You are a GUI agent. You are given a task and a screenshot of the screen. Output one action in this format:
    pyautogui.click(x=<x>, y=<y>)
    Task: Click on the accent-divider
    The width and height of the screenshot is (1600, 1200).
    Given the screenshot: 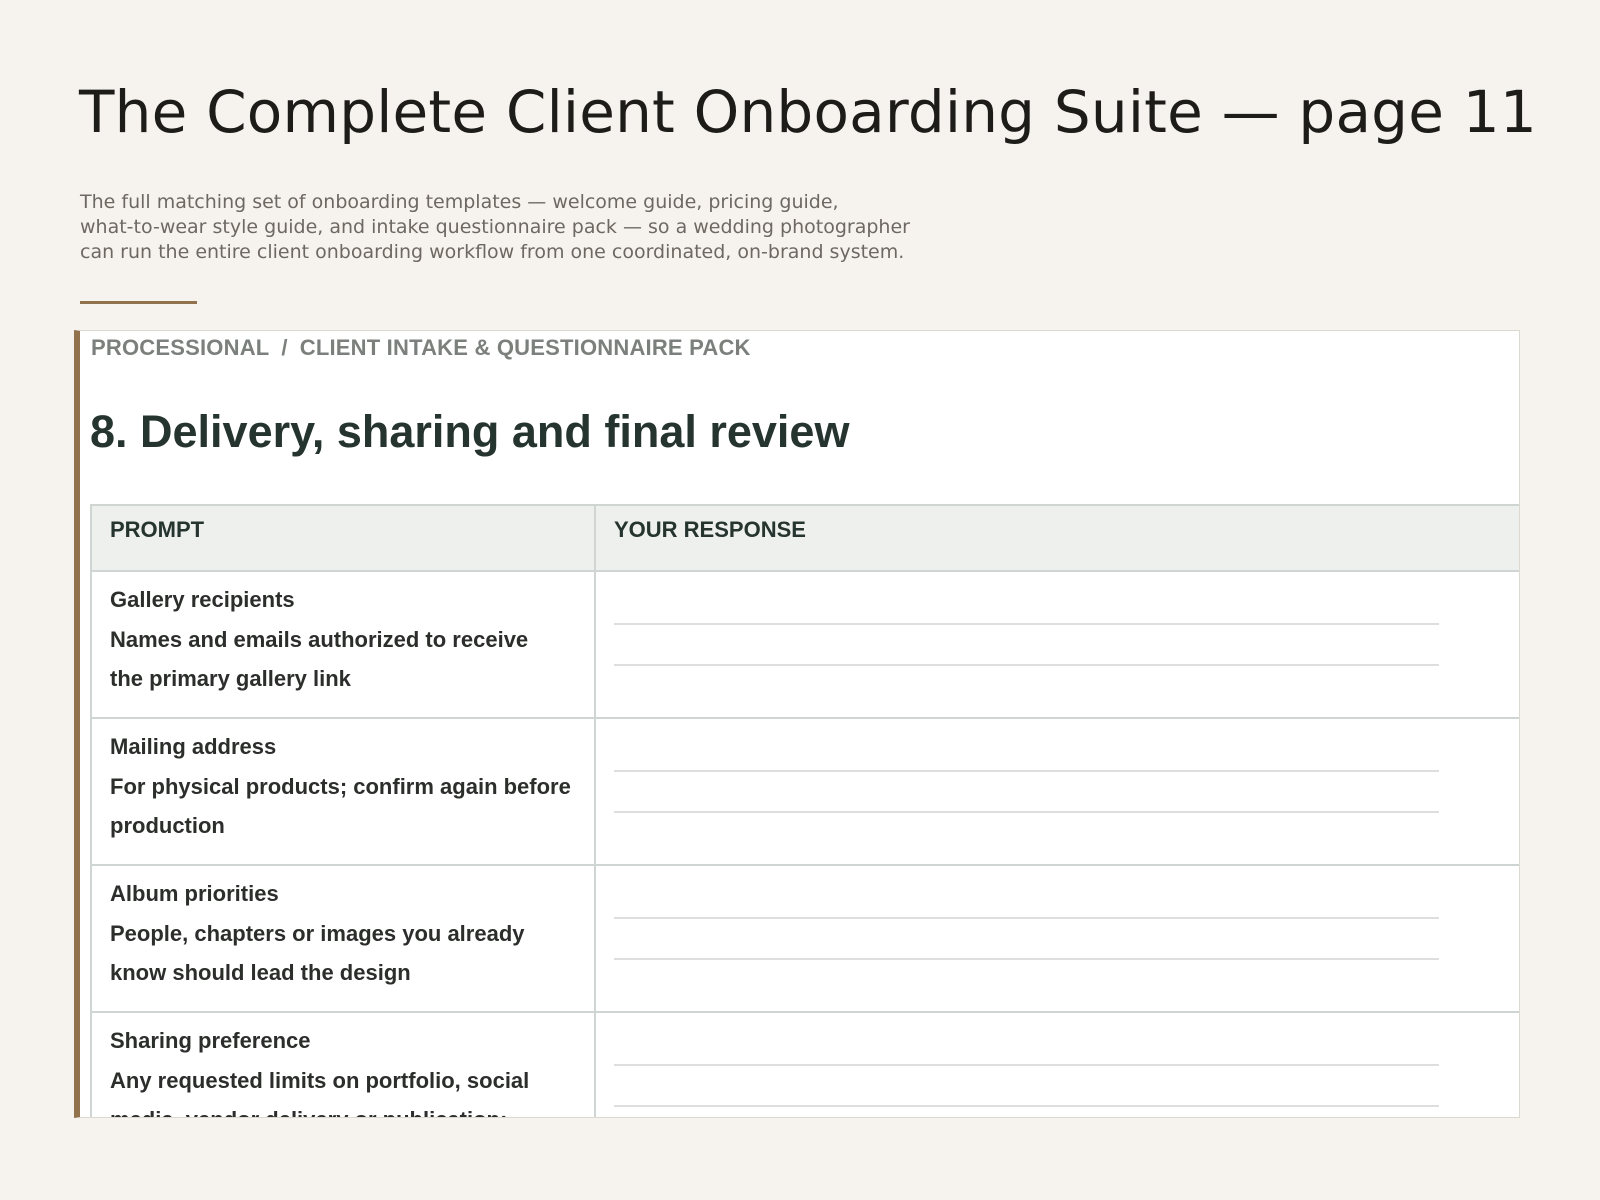 What is the action you would take?
    pyautogui.click(x=138, y=302)
    